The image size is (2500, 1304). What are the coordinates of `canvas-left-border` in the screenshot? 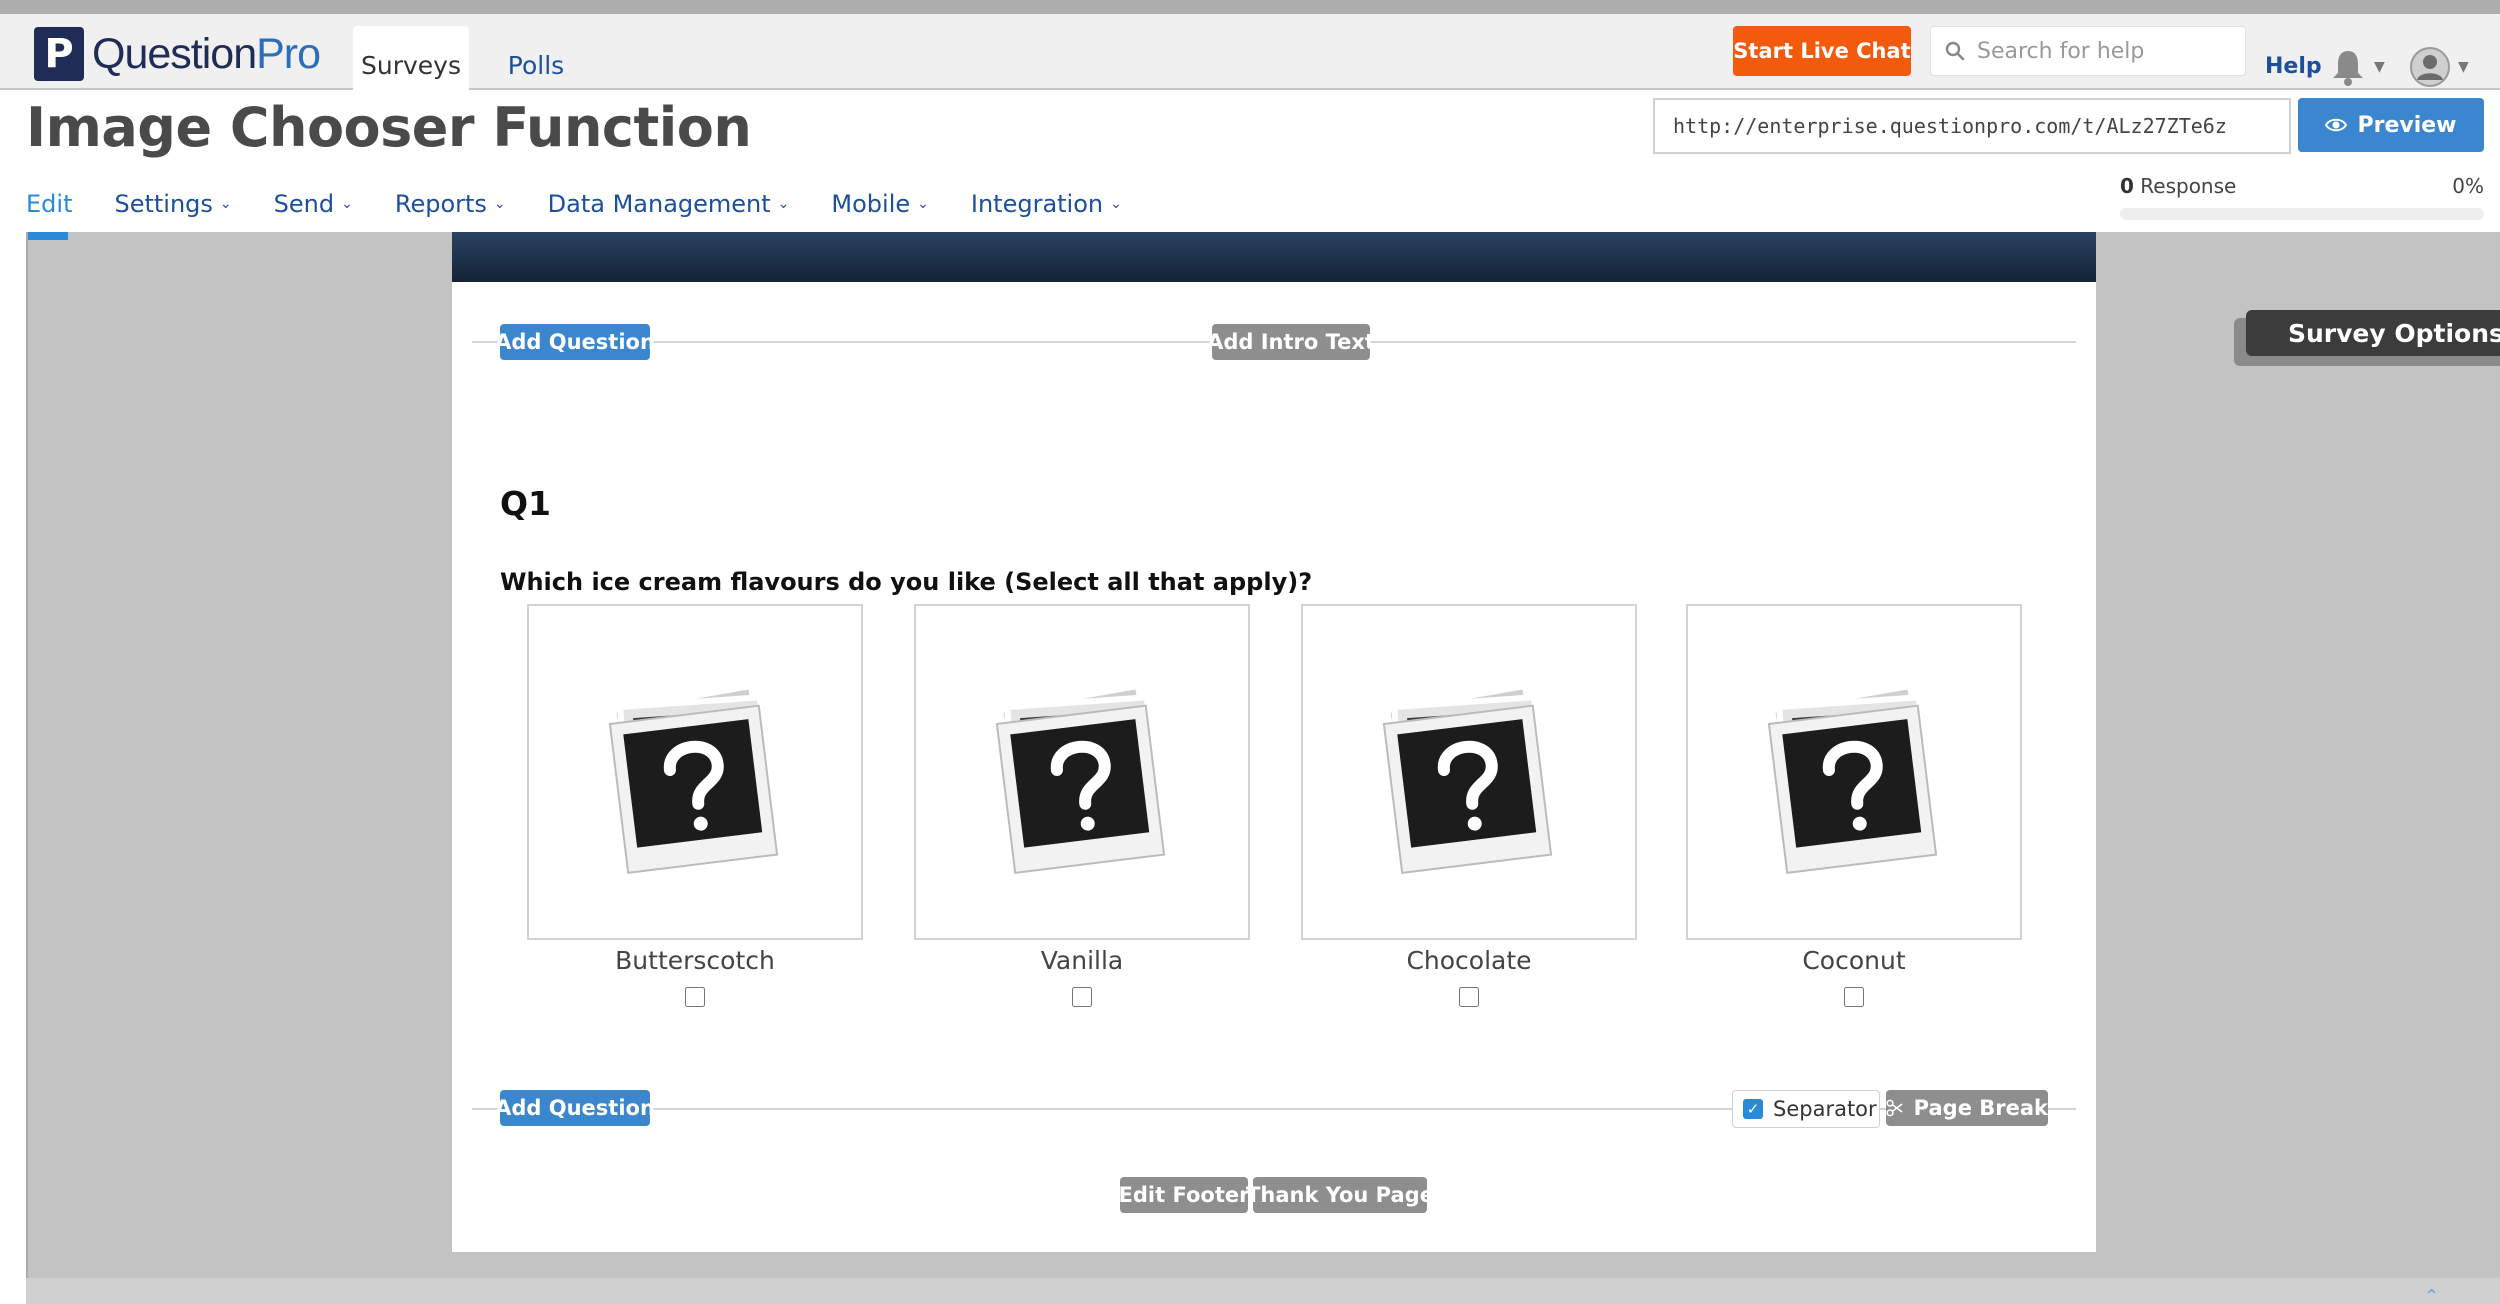 It's located at (27, 768).